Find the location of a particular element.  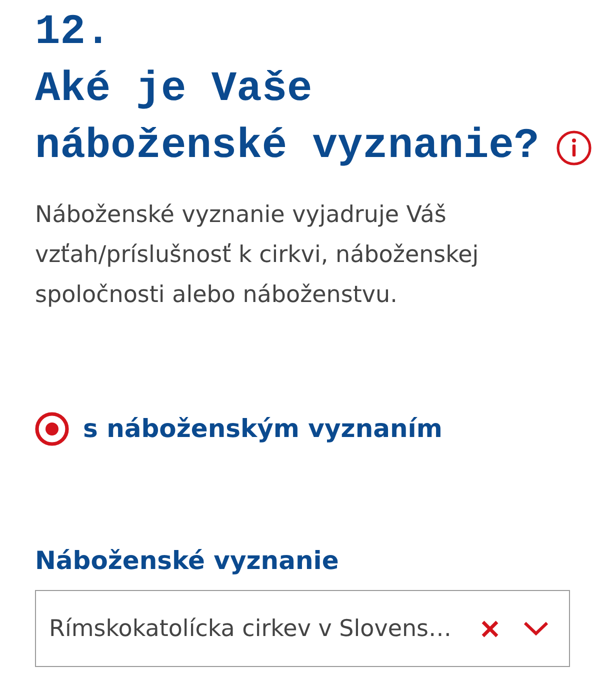

radio-button is located at coordinates (52, 429).